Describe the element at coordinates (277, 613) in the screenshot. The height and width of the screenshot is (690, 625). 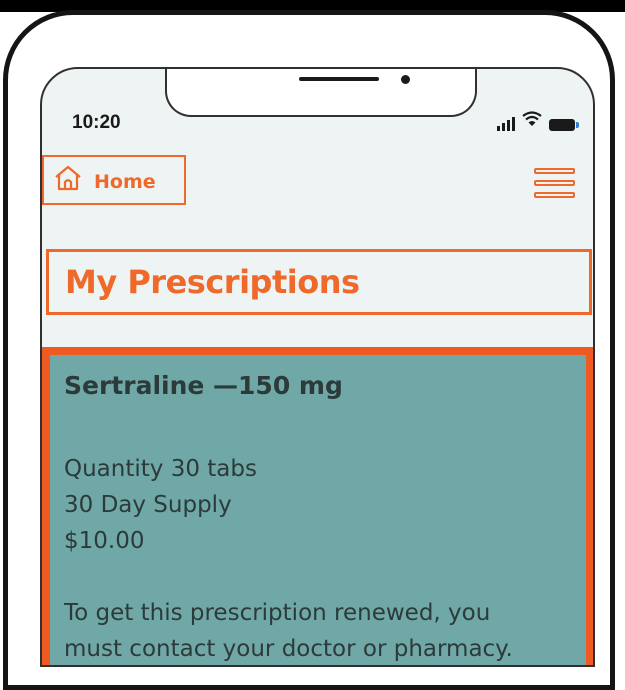
I see `renewal-text: To get this prescription renewed, you` at that location.